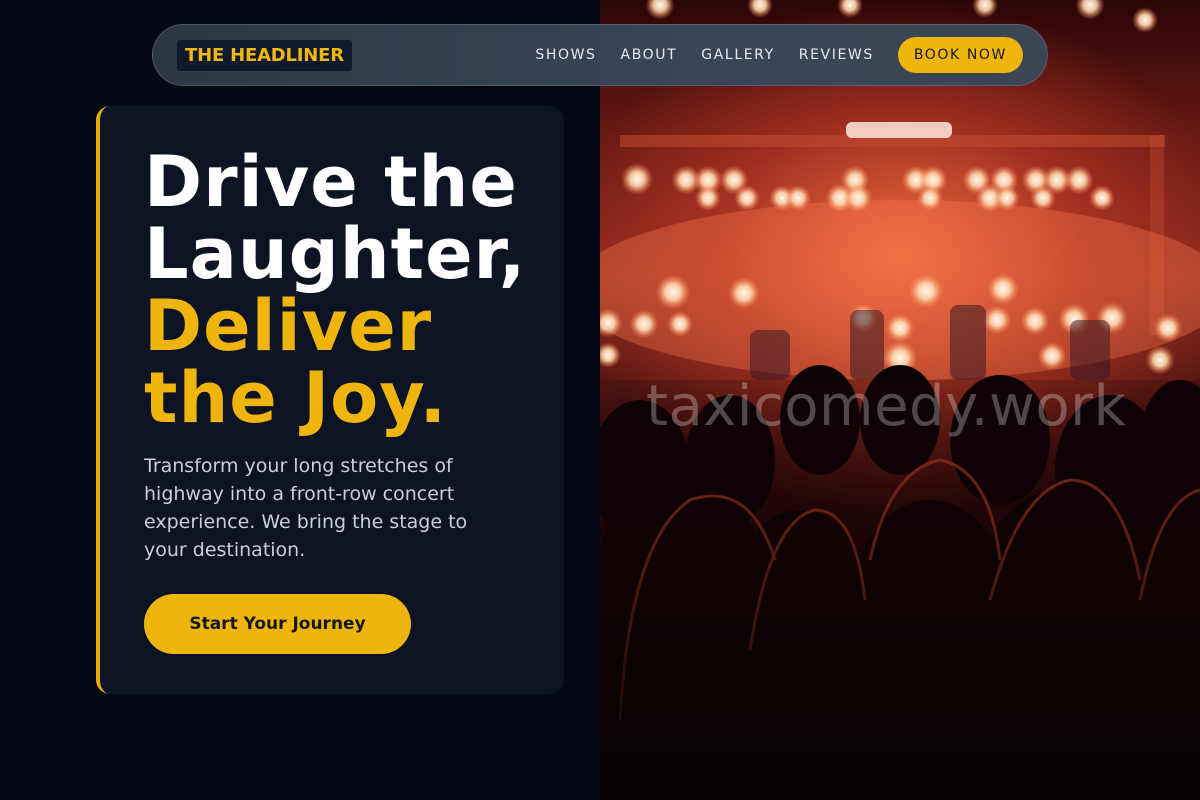 The height and width of the screenshot is (800, 1200). What do you see at coordinates (649, 55) in the screenshot?
I see `nav-link-about: ABOUT` at bounding box center [649, 55].